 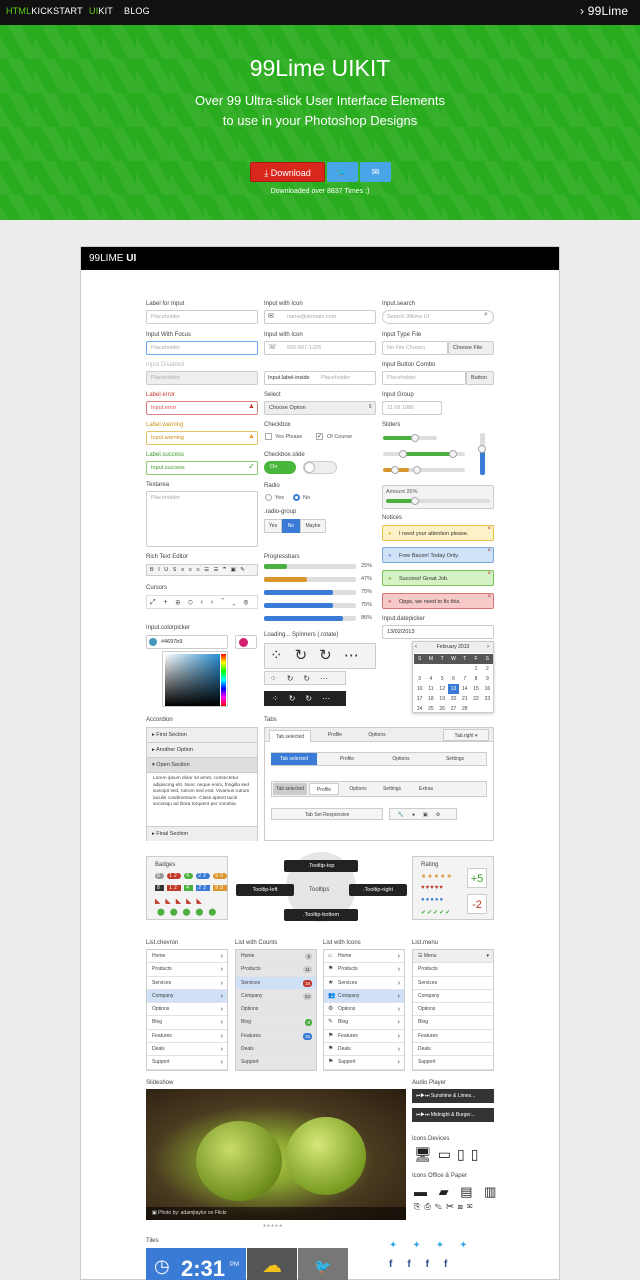 I want to click on nav-brand-link: HTMLKICKSTART, so click(x=44, y=11).